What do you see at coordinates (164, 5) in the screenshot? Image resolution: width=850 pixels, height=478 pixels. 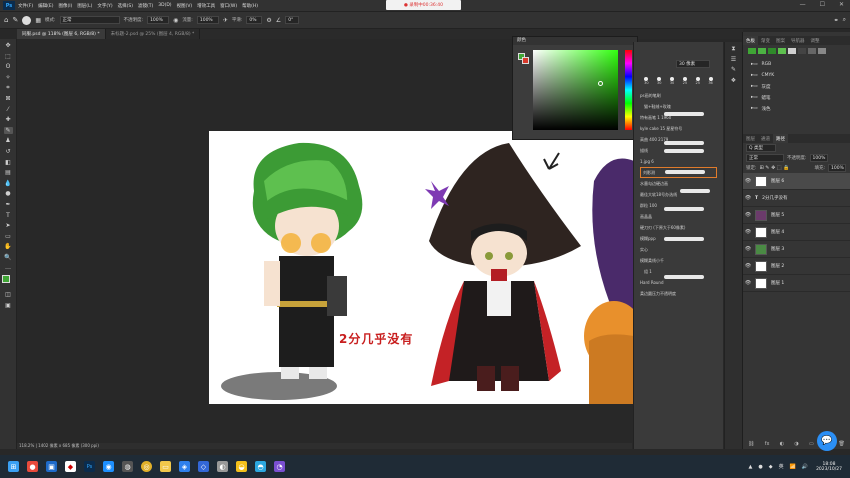 I see `menu-3d: 3D(D)` at bounding box center [164, 5].